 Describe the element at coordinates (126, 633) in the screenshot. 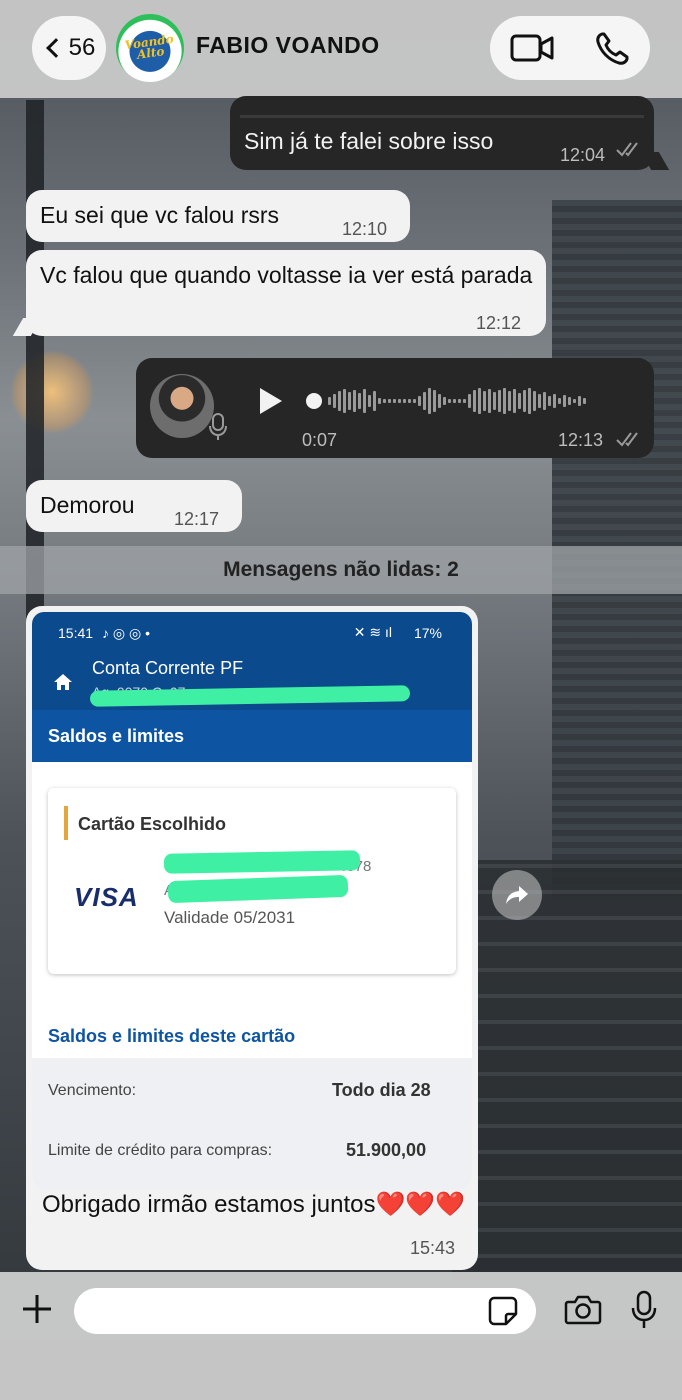

I see `status-app-icons: ♪ ◎ ◎ •` at that location.